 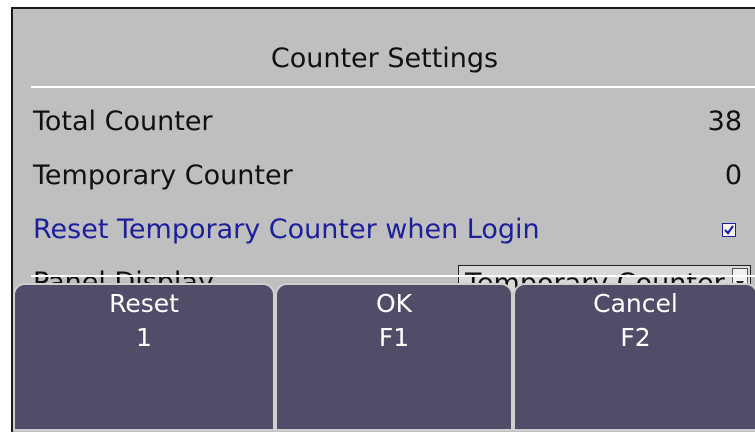 I want to click on title-divider, so click(x=393, y=87).